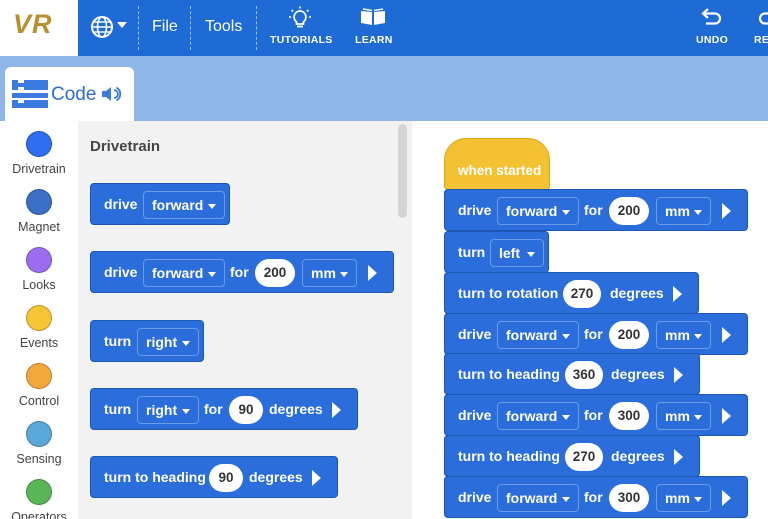 The image size is (768, 519). I want to click on workspace-block-turn: turn left, so click(496, 252).